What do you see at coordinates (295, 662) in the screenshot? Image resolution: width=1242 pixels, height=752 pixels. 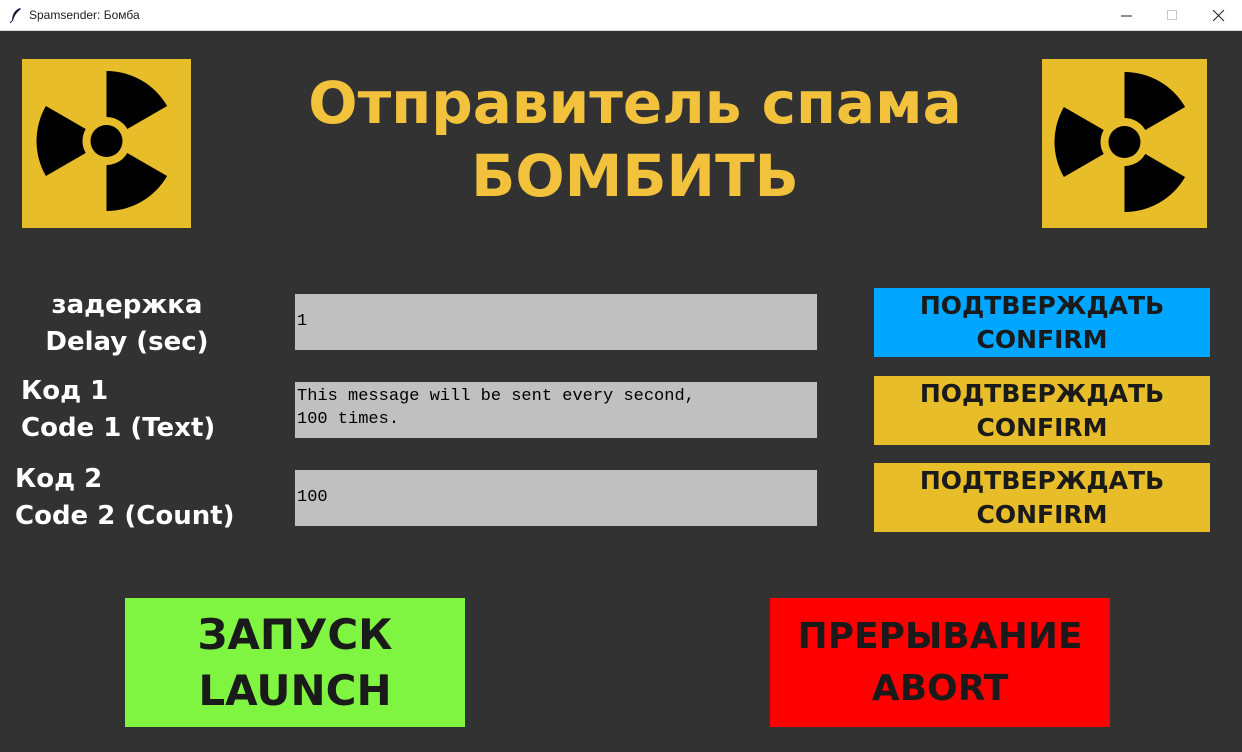 I see `launch-button: ЗАПУСК LAUNCH` at bounding box center [295, 662].